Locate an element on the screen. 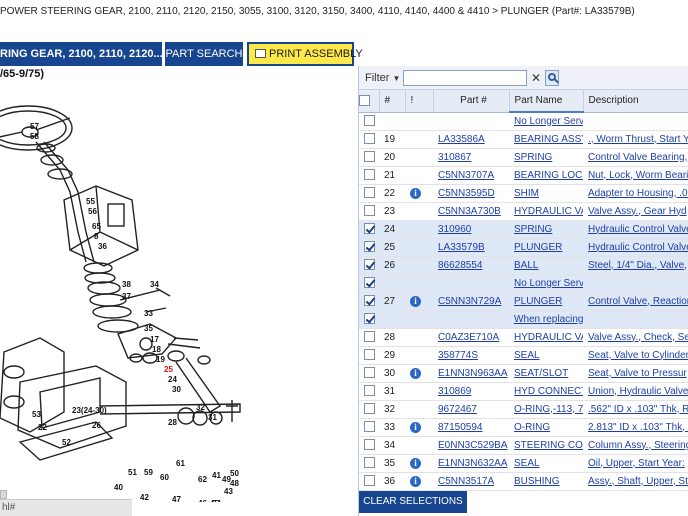 This screenshot has width=688, height=516. table-row: 26 86628554 BALL Steel, 1/4" Dia., Valve, is located at coordinates (523, 265).